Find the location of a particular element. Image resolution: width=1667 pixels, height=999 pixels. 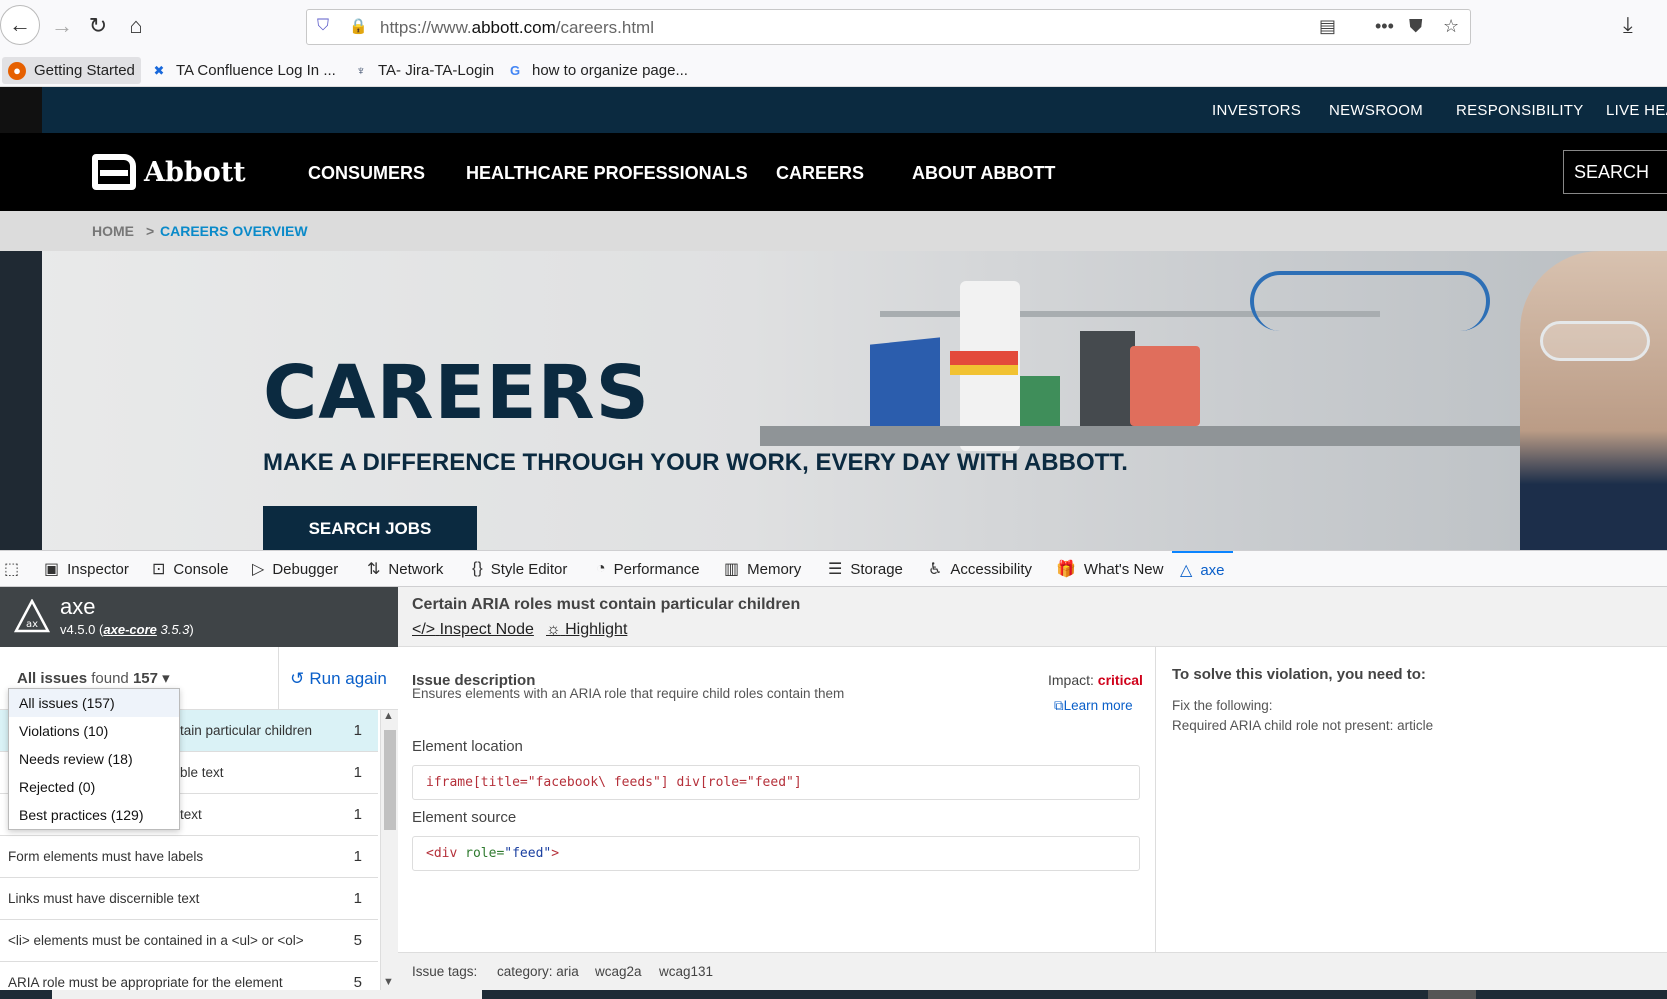

bottom-bar is located at coordinates (833, 994).